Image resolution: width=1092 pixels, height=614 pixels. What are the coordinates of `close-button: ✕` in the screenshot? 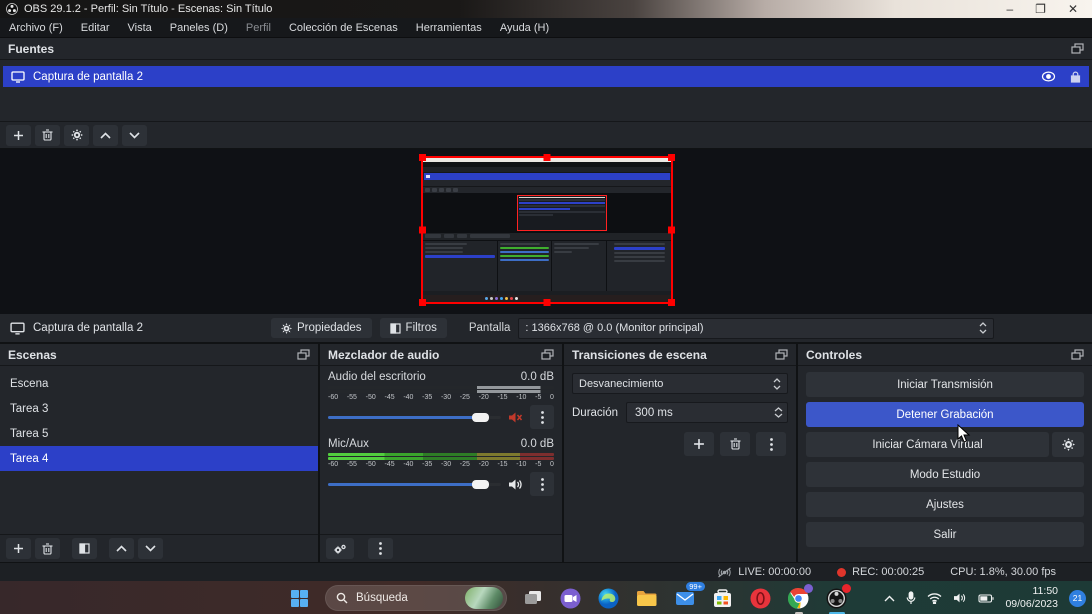 It's located at (1073, 9).